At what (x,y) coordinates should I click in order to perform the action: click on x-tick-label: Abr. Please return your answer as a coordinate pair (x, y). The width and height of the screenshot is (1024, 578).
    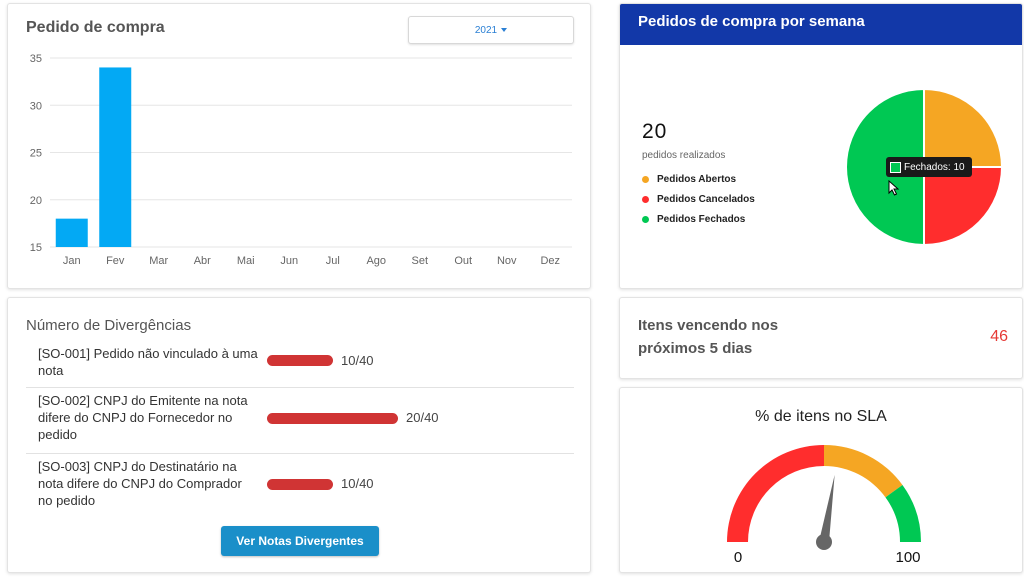
    Looking at the image, I should click on (202, 261).